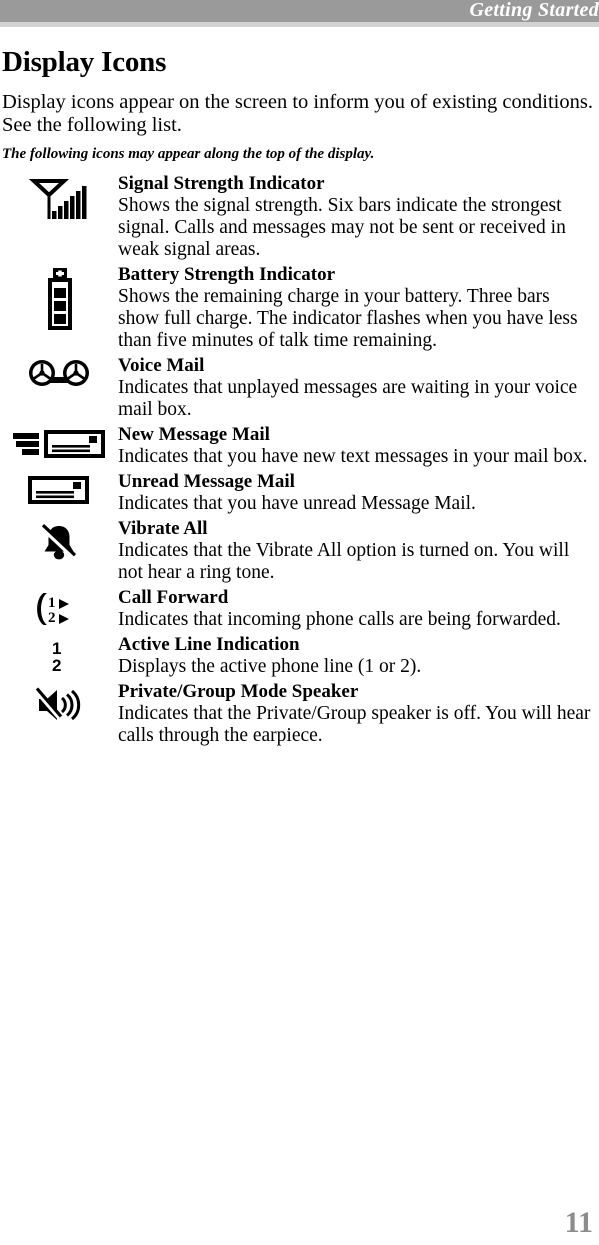 The image size is (599, 1245). What do you see at coordinates (52, 603) in the screenshot?
I see `call-forward-line1-label: 1` at bounding box center [52, 603].